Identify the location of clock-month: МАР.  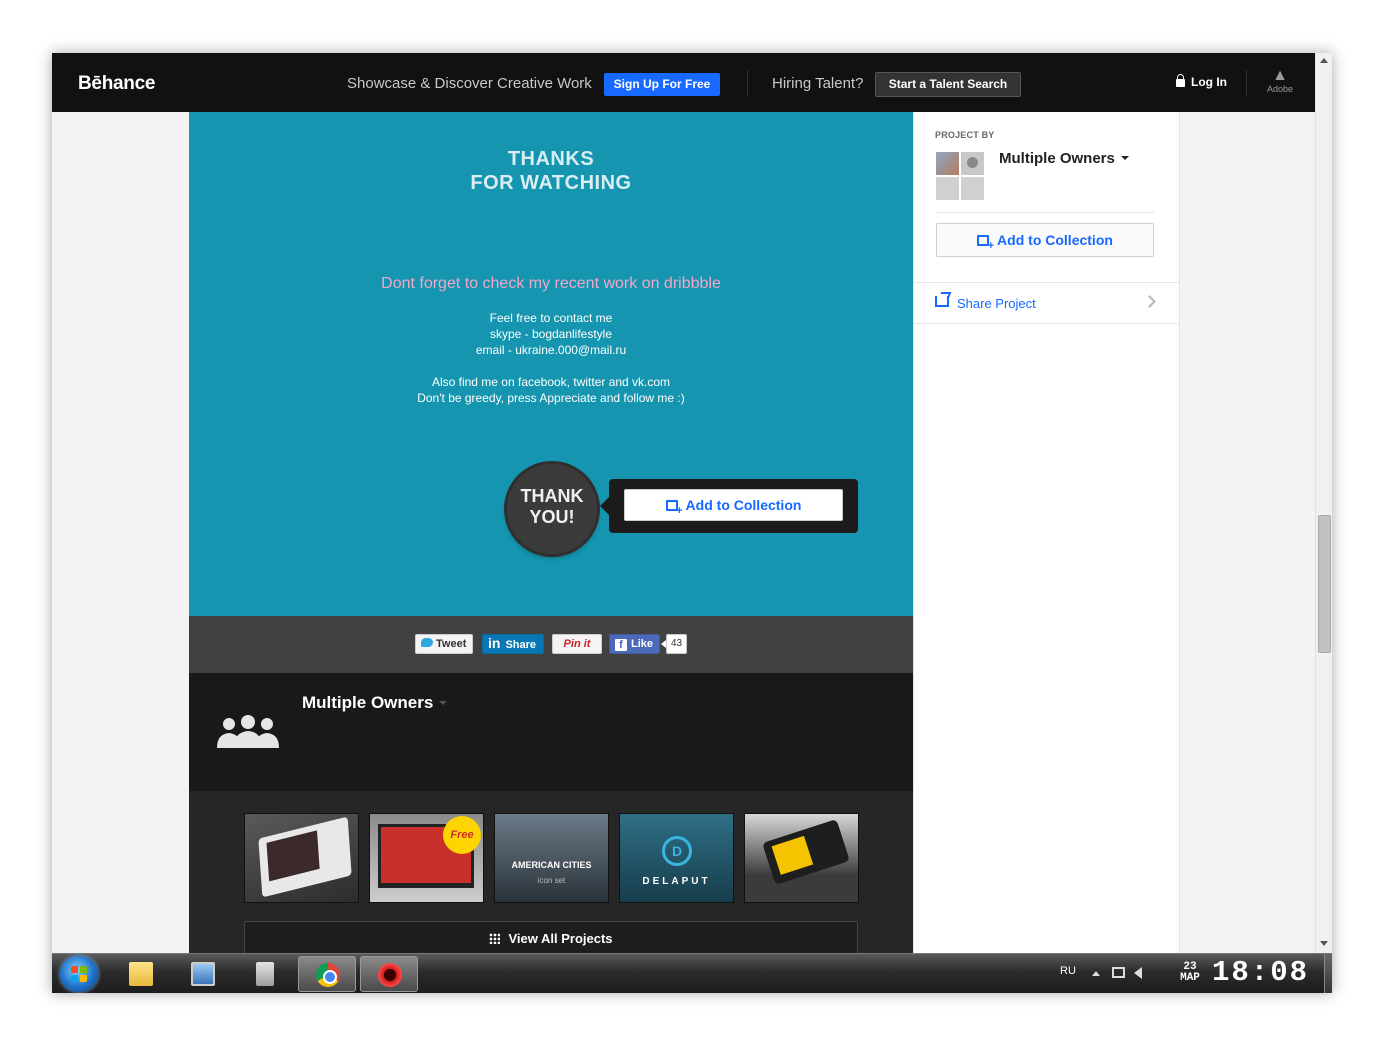
(1190, 978).